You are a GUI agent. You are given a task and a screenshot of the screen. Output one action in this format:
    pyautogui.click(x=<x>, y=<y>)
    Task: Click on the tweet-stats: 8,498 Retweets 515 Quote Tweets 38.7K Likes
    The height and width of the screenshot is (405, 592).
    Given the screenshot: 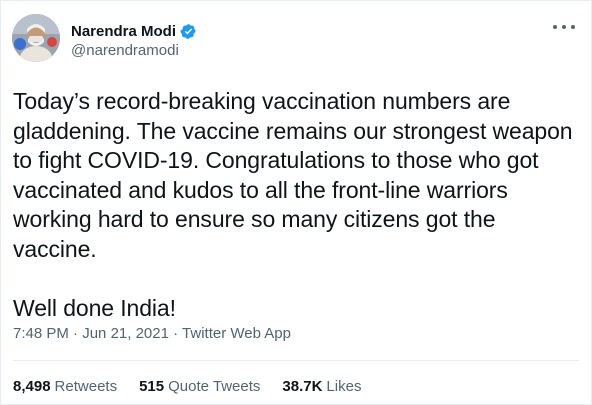 What is the action you would take?
    pyautogui.click(x=198, y=386)
    